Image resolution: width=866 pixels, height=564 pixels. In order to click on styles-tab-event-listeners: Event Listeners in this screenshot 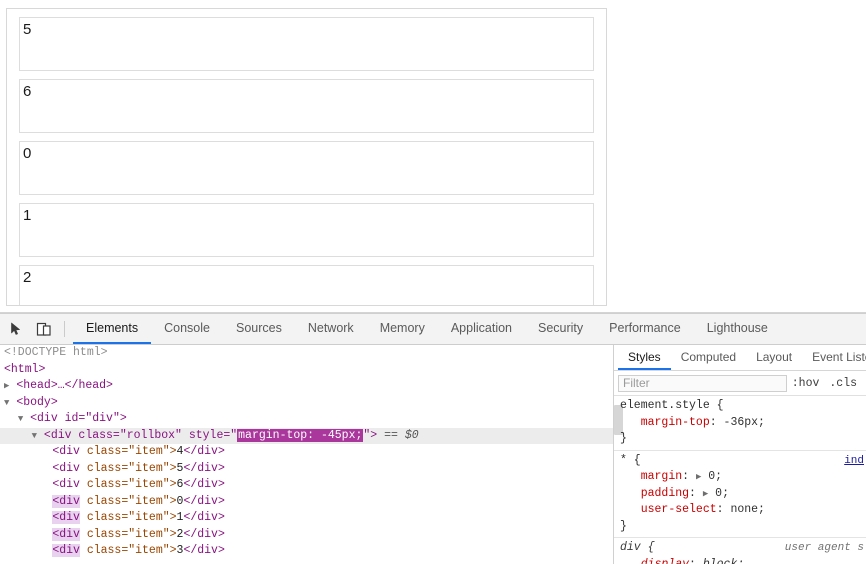, I will do `click(834, 357)`.